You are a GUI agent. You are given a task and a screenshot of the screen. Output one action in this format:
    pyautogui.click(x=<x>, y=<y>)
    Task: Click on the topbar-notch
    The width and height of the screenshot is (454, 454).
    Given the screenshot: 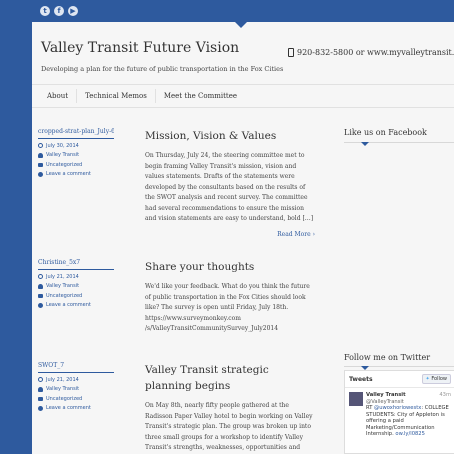 What is the action you would take?
    pyautogui.click(x=241, y=25)
    